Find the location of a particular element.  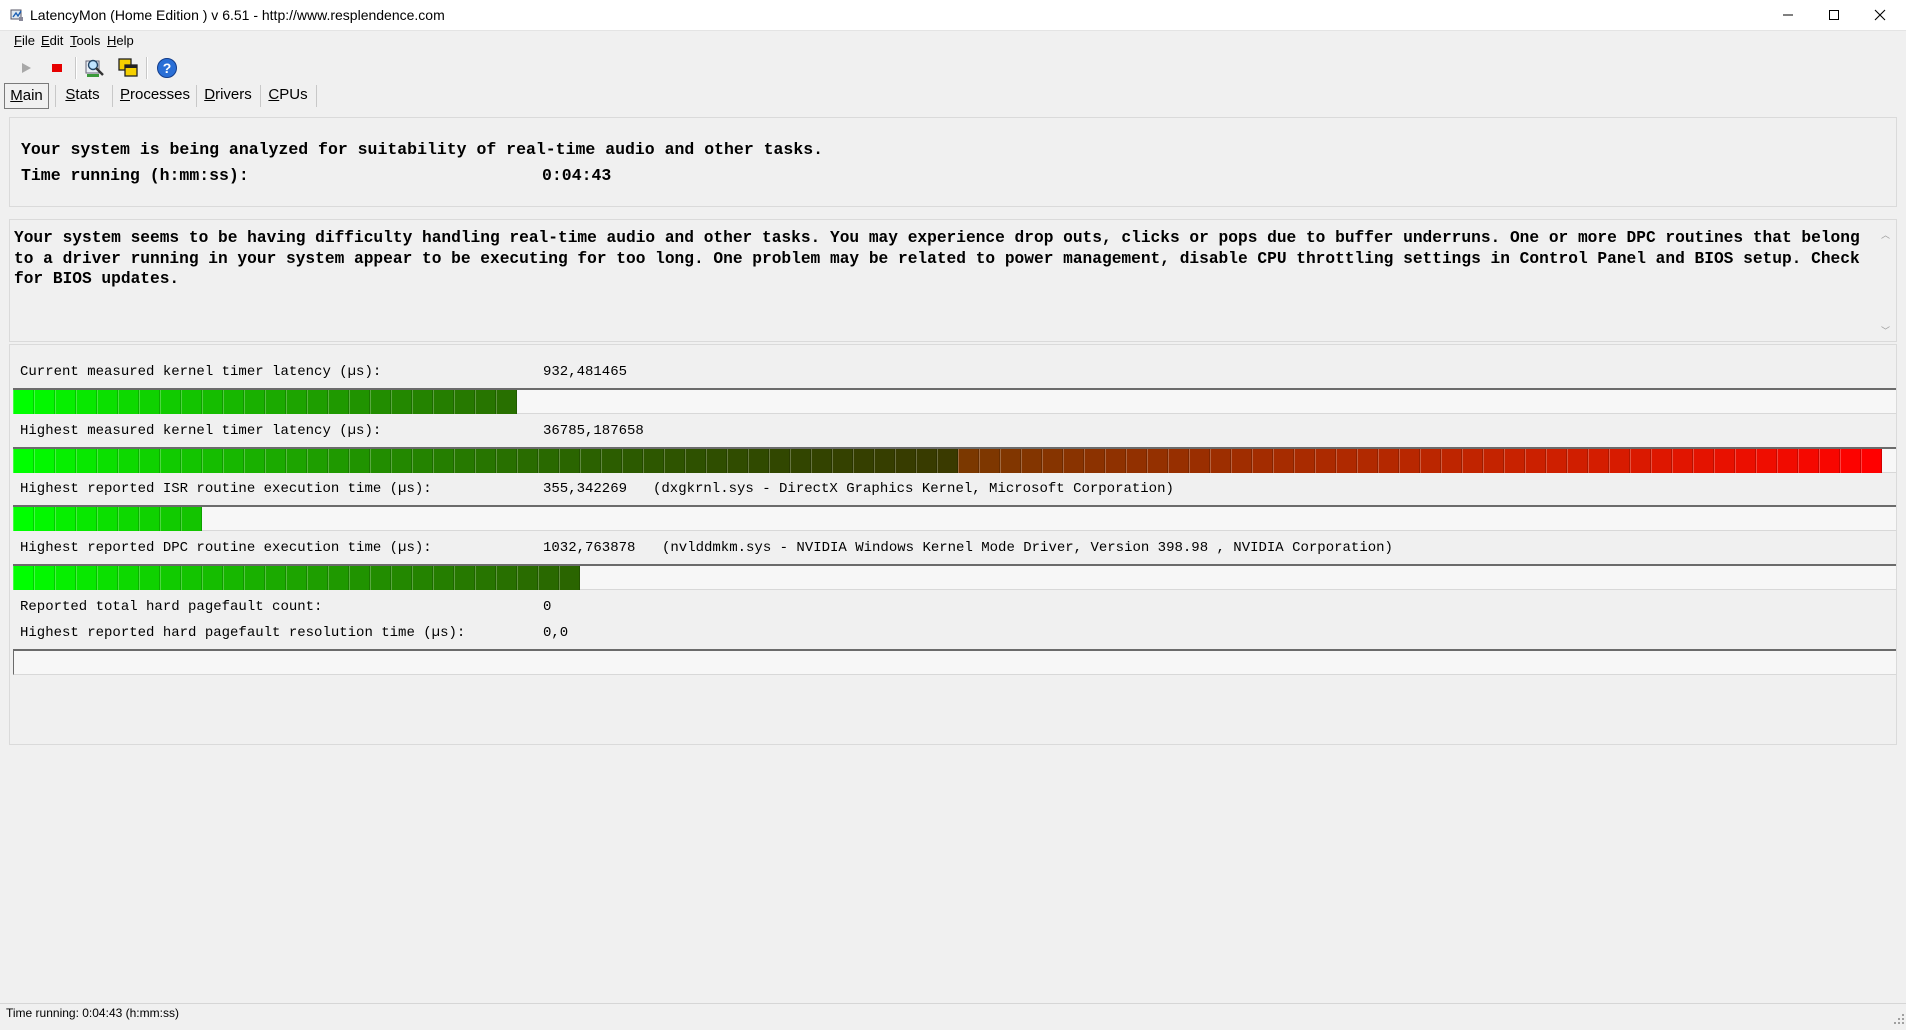

app-icon is located at coordinates (17, 15).